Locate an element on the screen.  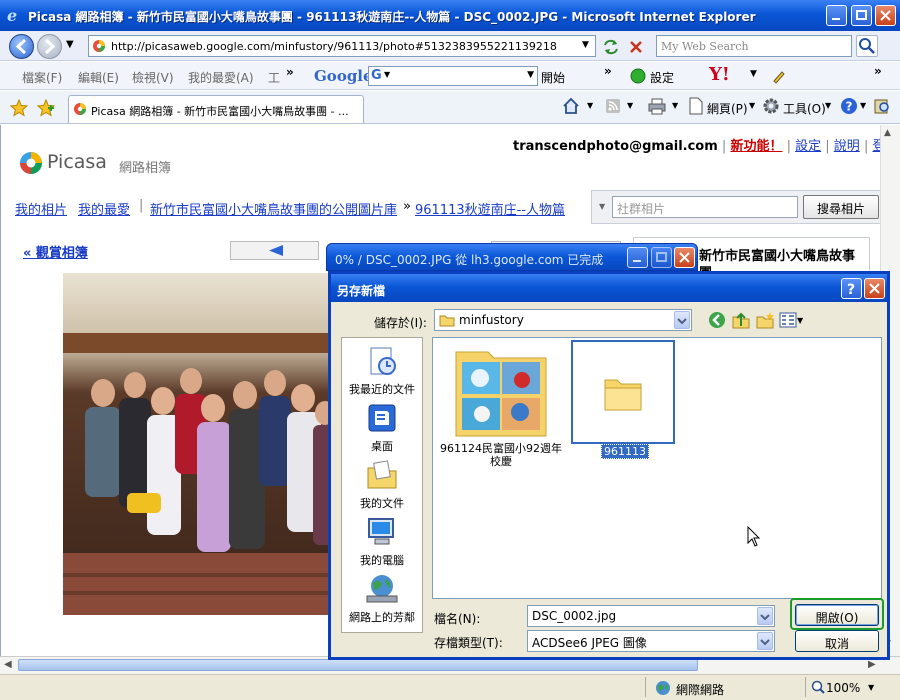
menu-favorites: 我的最愛(A) is located at coordinates (221, 77).